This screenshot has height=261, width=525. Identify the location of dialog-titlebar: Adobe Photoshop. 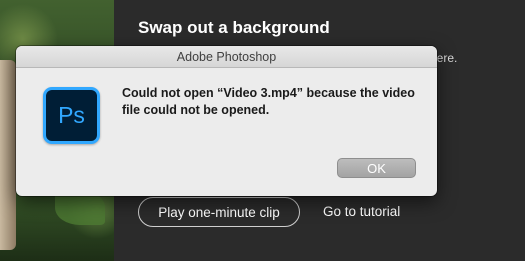
(226, 57).